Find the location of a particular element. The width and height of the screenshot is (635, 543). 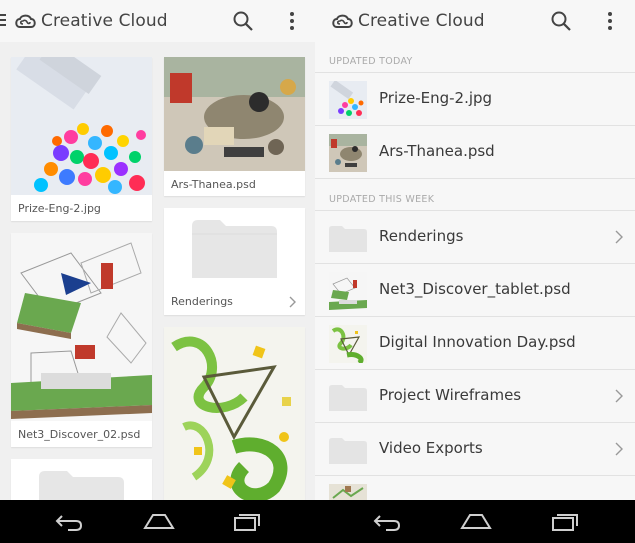

list-item is located at coordinates (475, 487).